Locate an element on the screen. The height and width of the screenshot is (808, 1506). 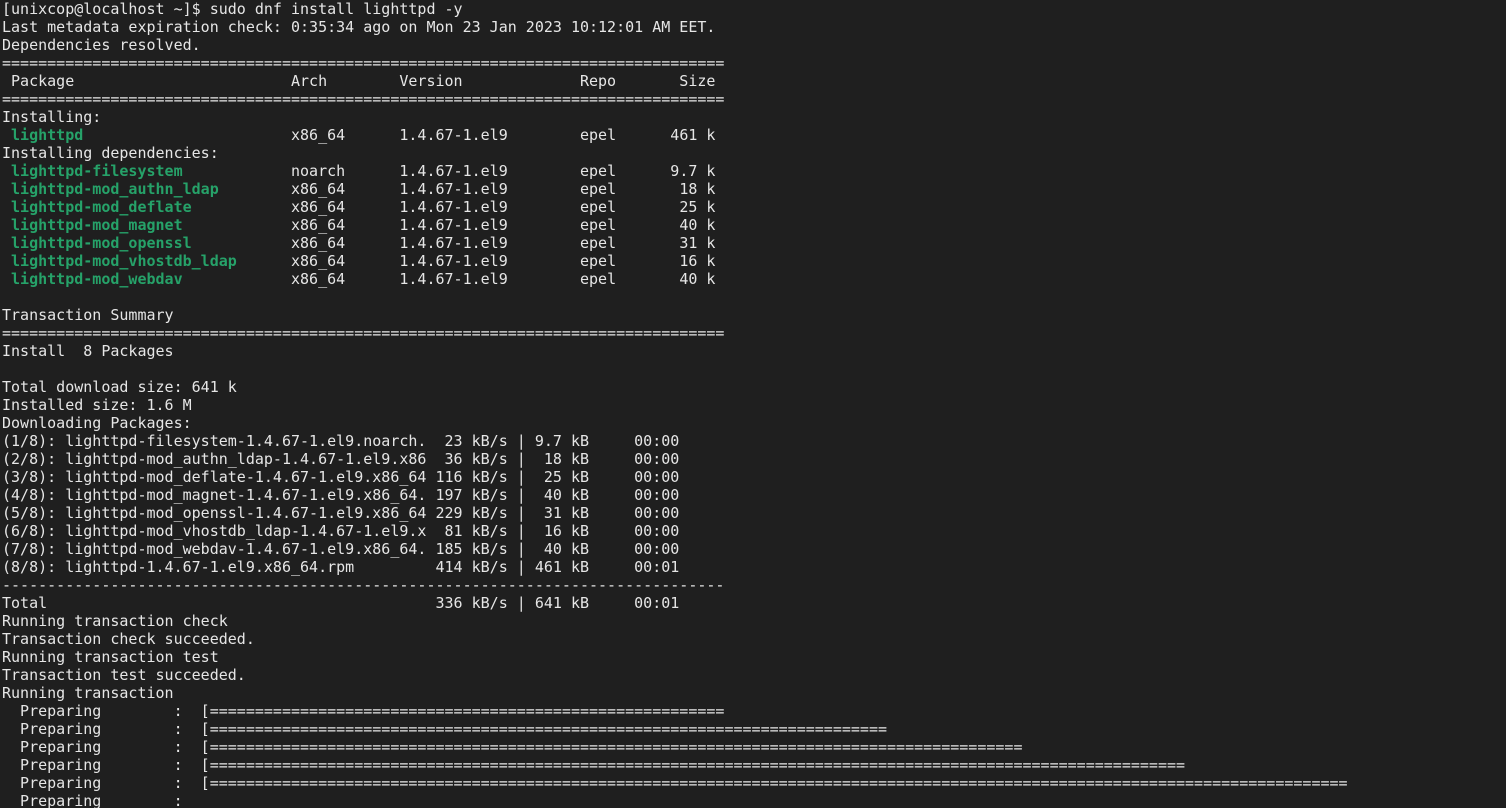
package-table-header: Package Arch Version Repo Size is located at coordinates (359, 81).